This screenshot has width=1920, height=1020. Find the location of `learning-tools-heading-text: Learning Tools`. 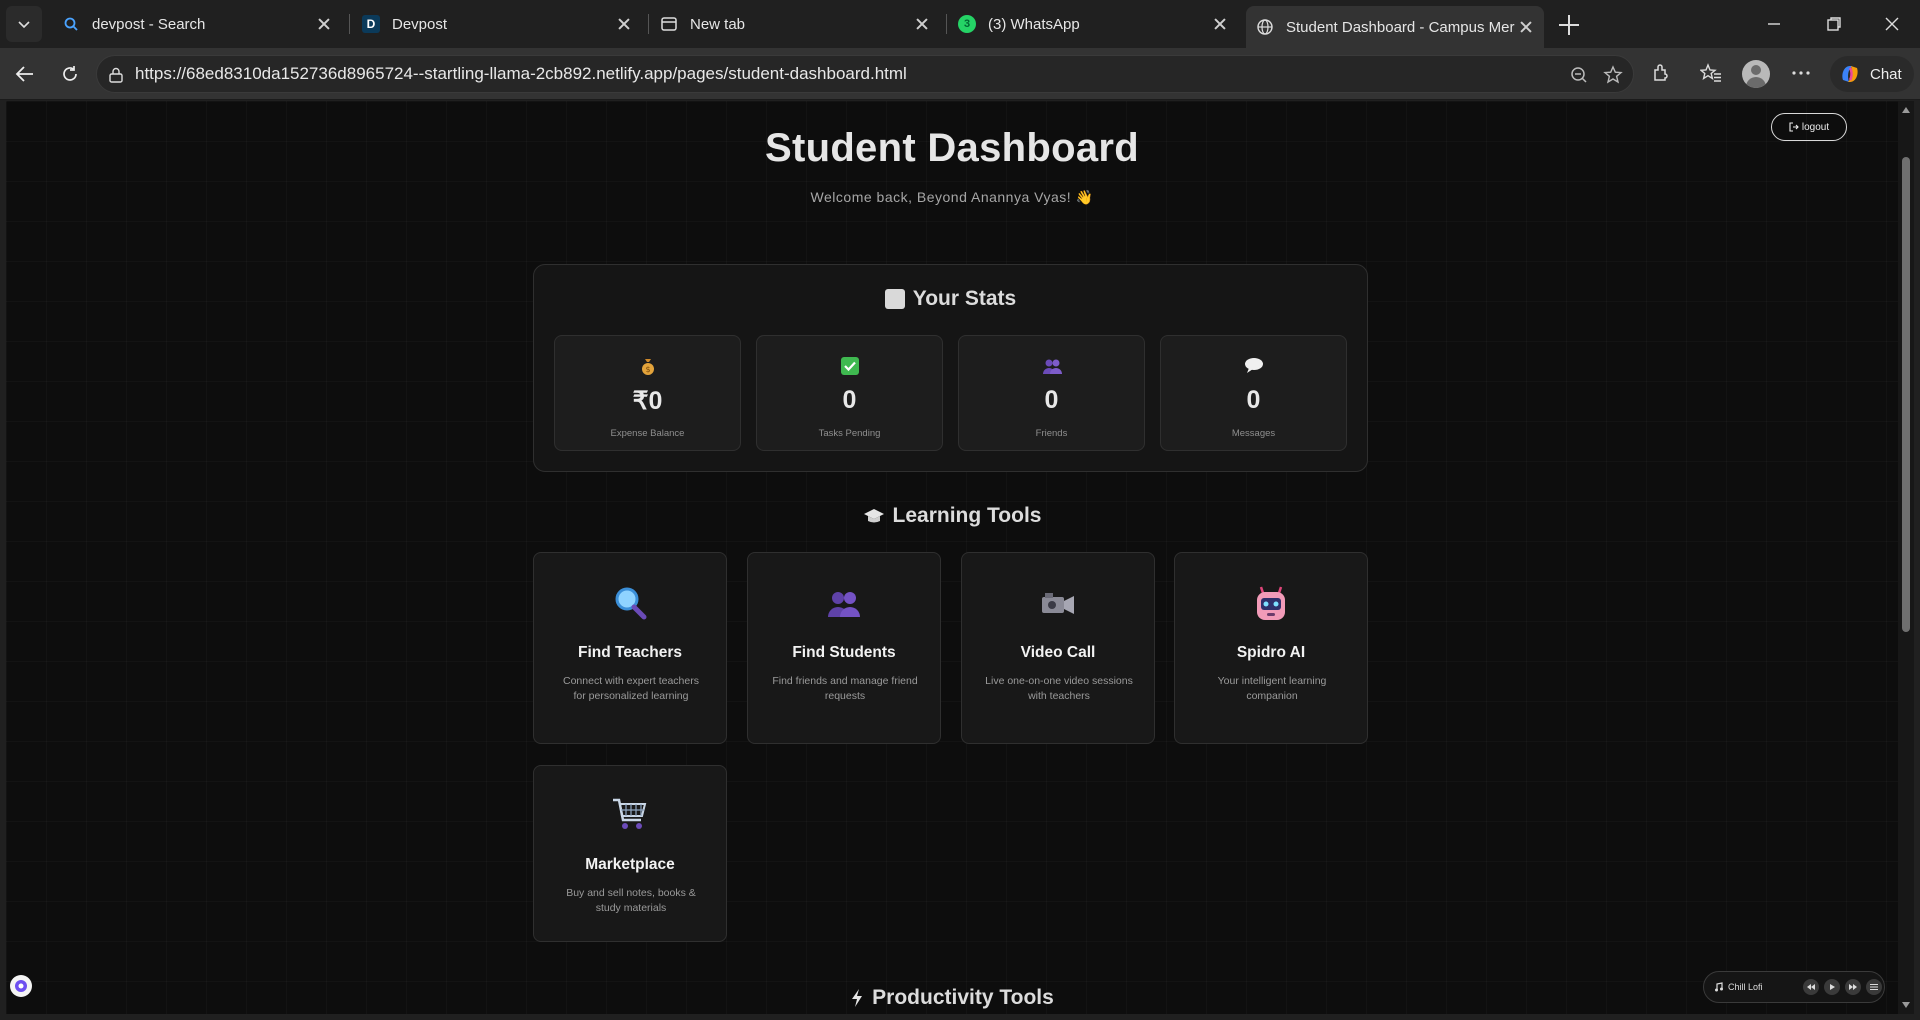

learning-tools-heading-text: Learning Tools is located at coordinates (967, 515).